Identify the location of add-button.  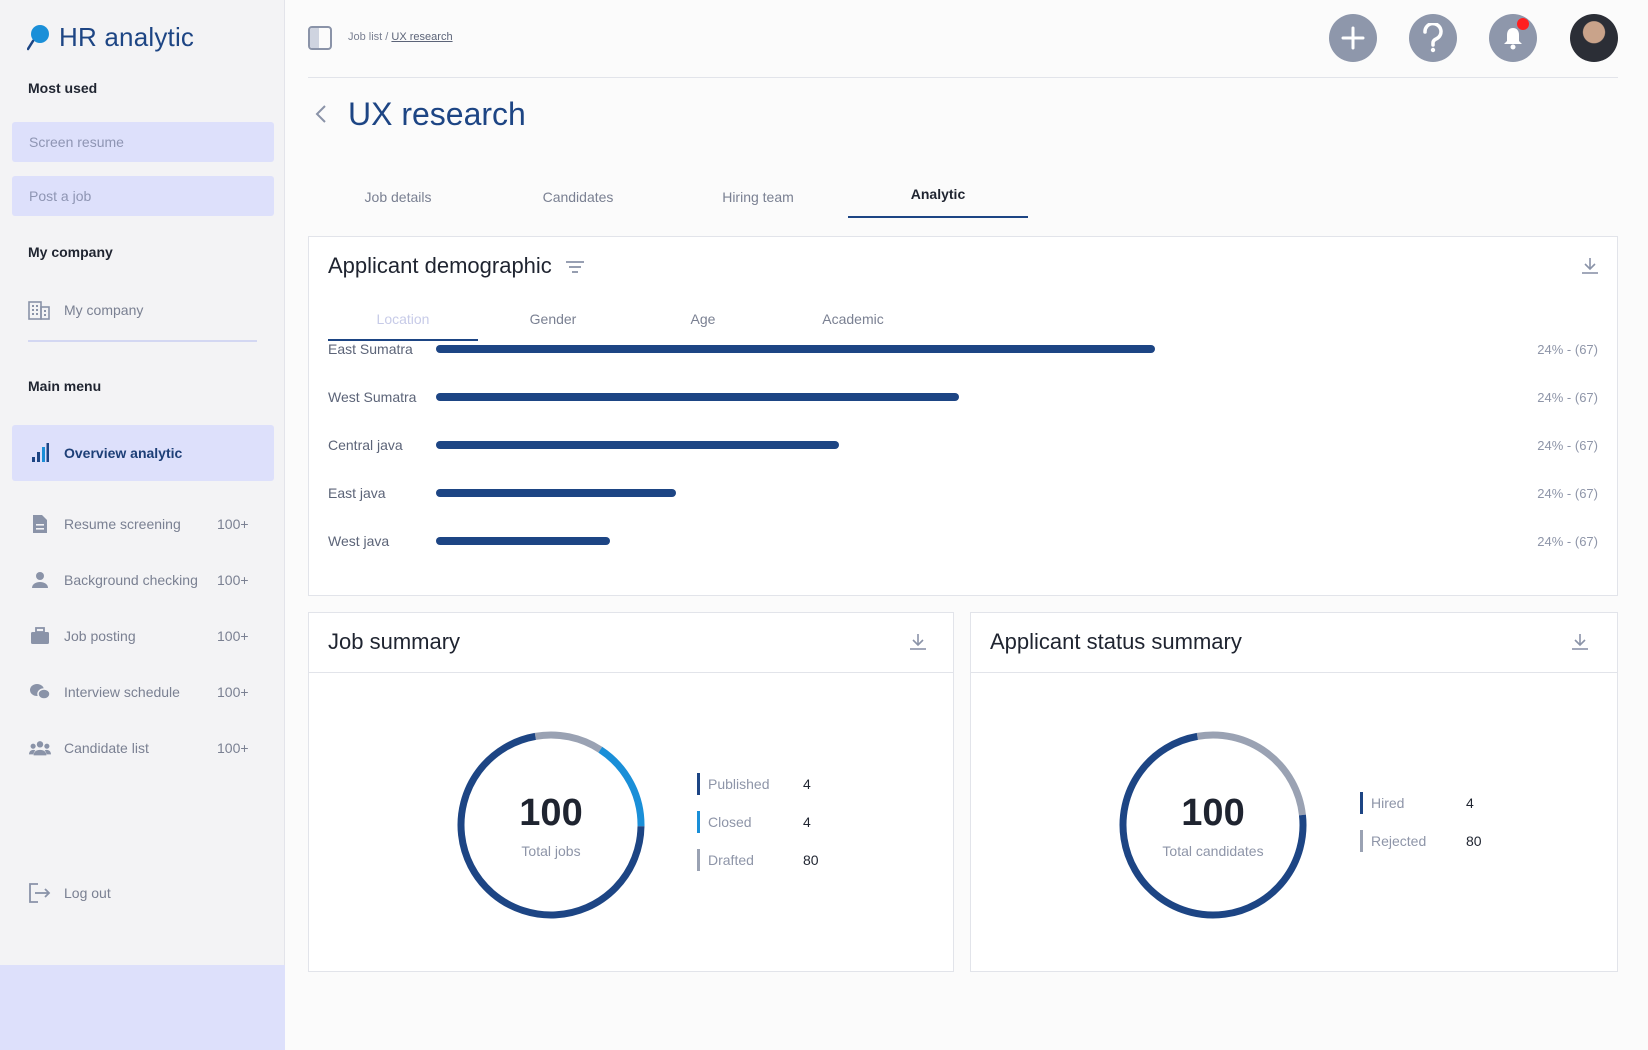
(1353, 38).